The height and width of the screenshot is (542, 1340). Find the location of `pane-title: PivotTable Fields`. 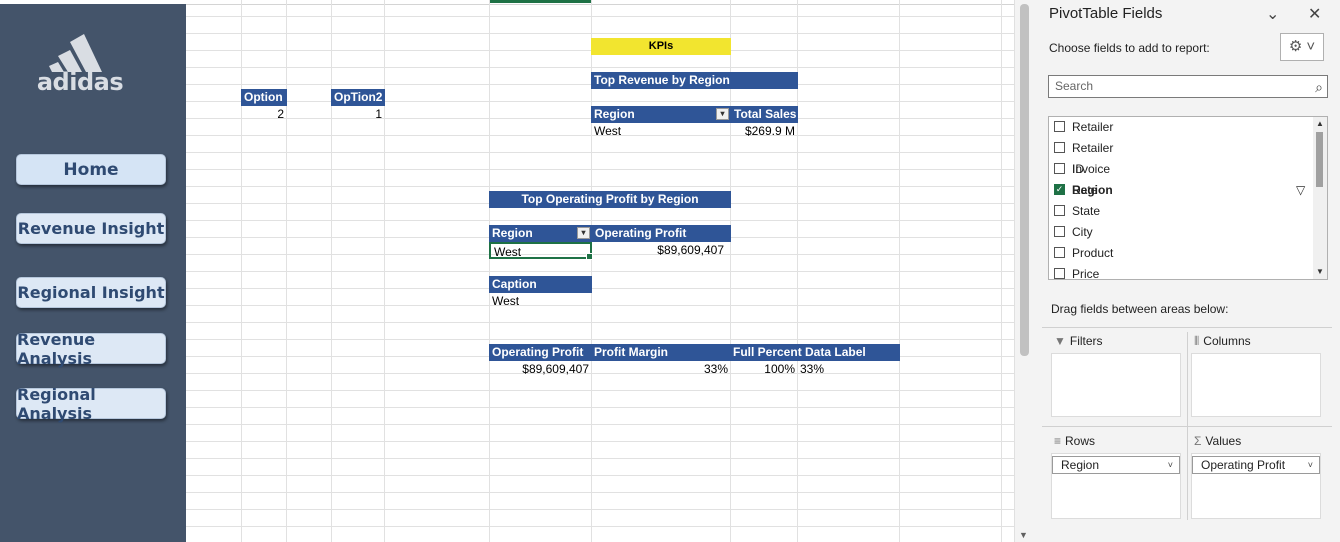

pane-title: PivotTable Fields is located at coordinates (1106, 13).